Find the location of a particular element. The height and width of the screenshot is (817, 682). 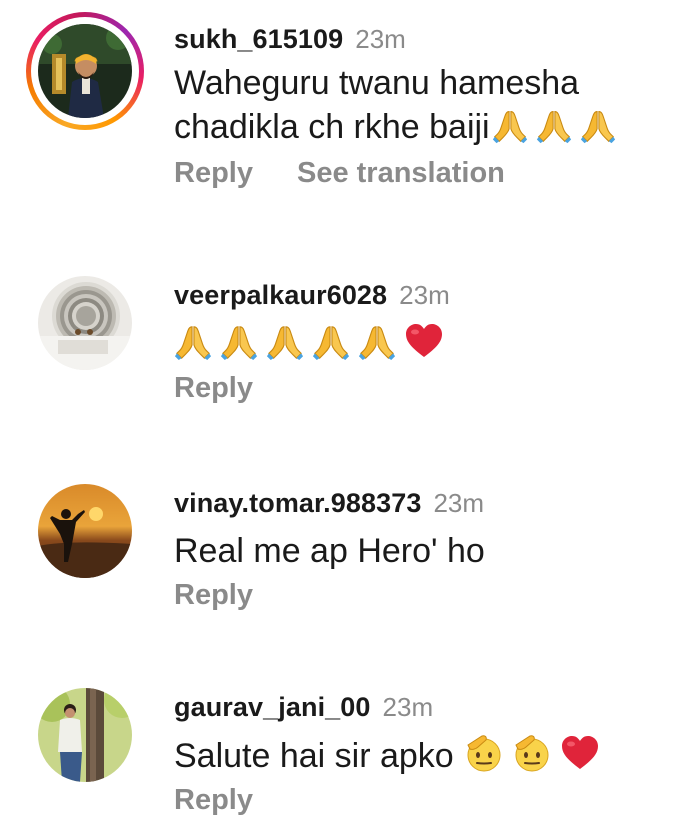

username: veerpalkaur6028 is located at coordinates (280, 295).